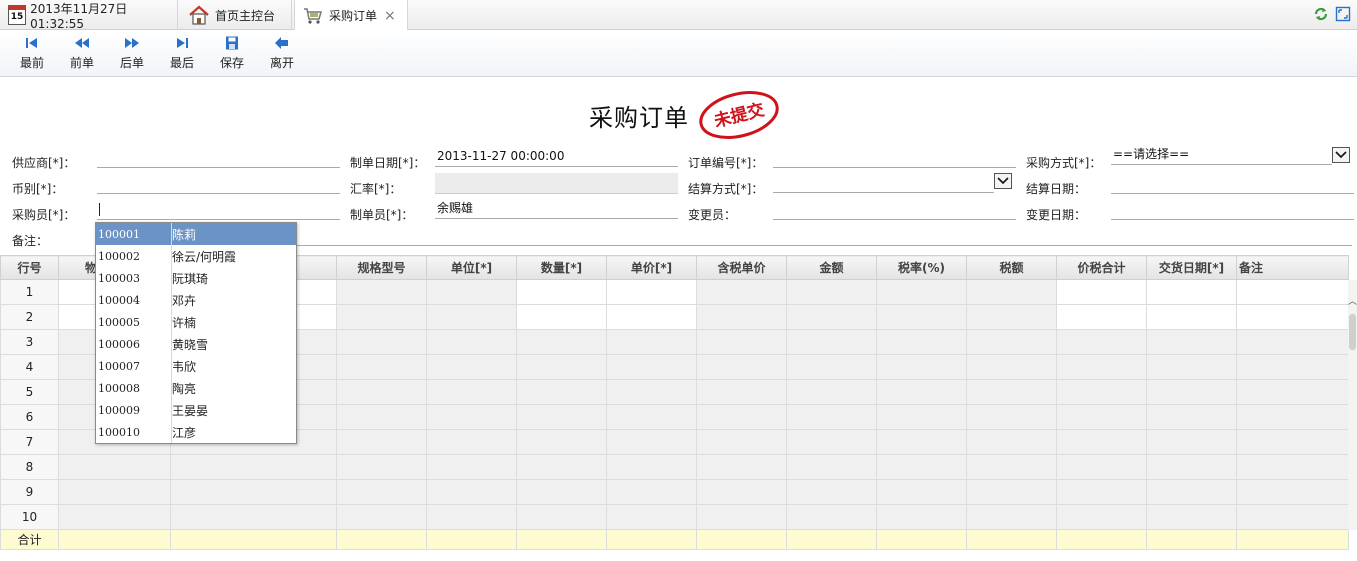 The width and height of the screenshot is (1357, 561). I want to click on table-row: 9, so click(674, 492).